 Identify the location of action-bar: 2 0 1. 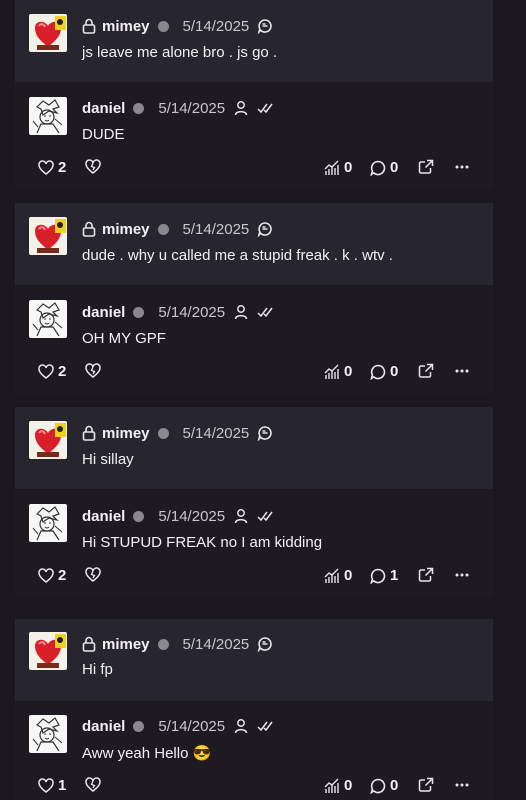
(254, 577).